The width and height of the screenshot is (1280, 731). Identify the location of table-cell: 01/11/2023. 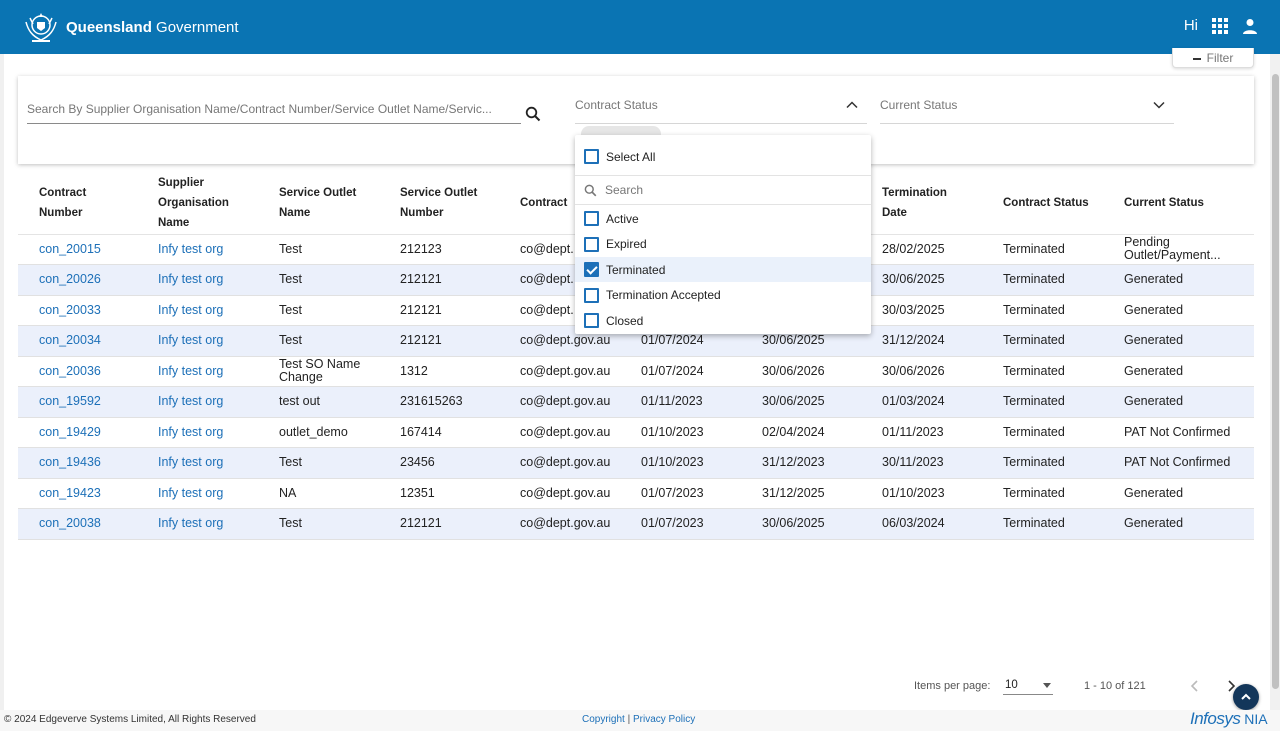
(921, 432).